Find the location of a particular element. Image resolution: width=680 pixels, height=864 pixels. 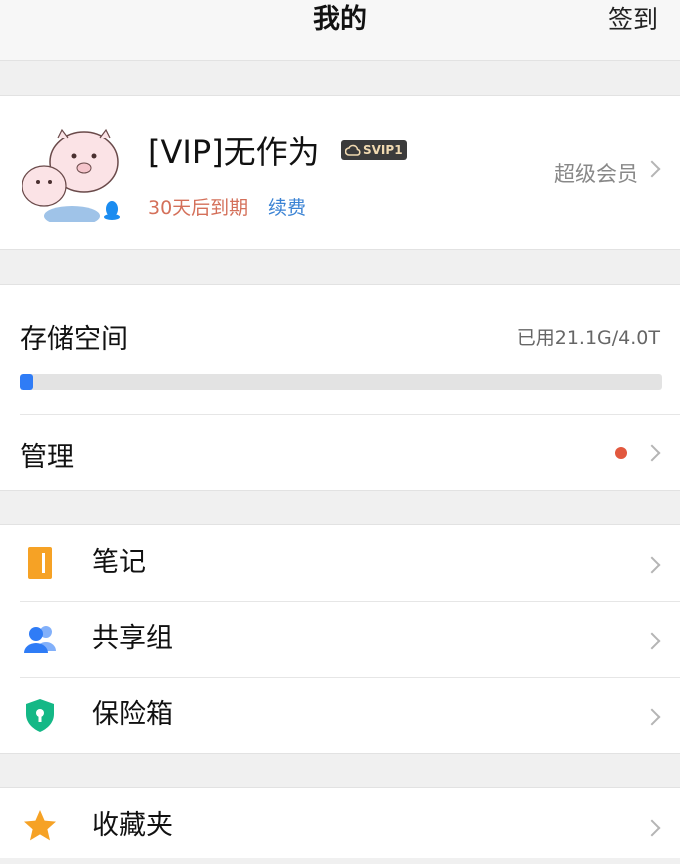

svip-badge: SVIP1 is located at coordinates (374, 150).